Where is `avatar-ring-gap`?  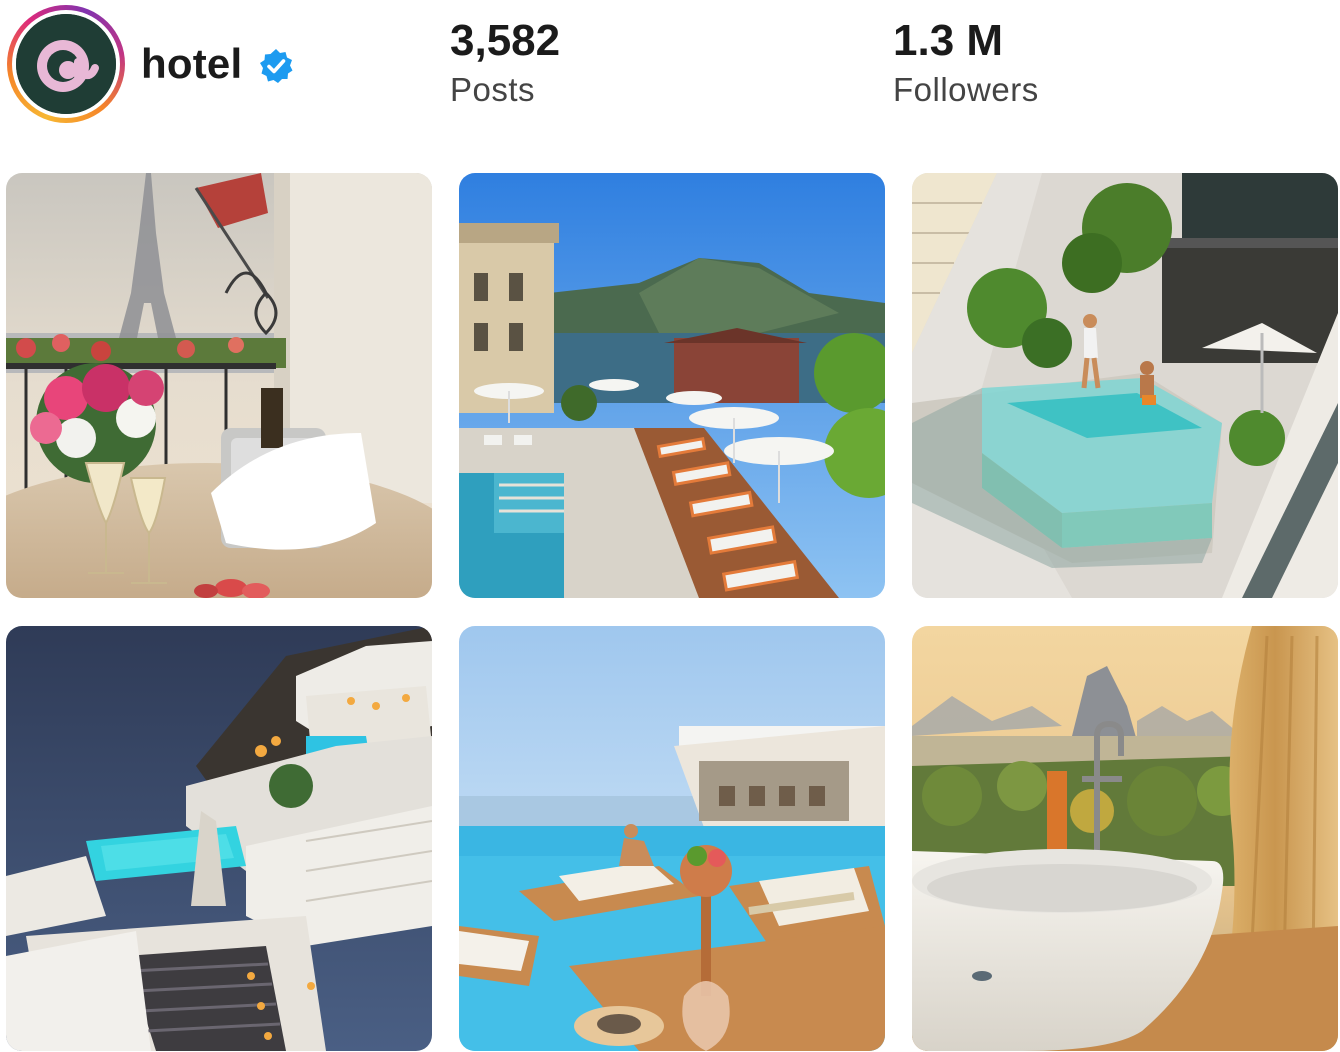 avatar-ring-gap is located at coordinates (66, 64).